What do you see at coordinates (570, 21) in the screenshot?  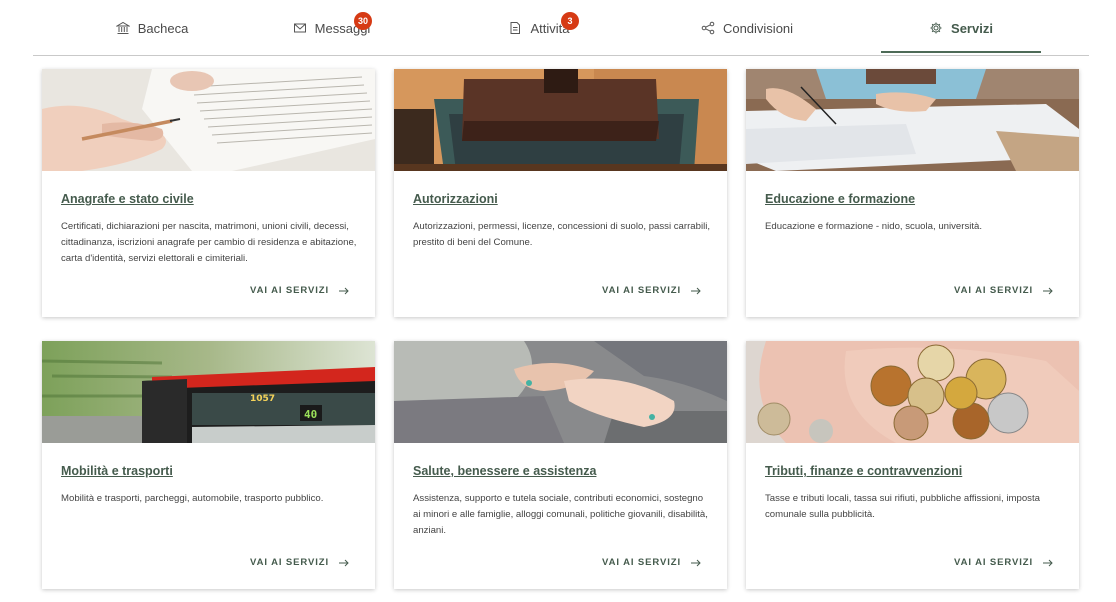 I see `activities-count-badge: 3` at bounding box center [570, 21].